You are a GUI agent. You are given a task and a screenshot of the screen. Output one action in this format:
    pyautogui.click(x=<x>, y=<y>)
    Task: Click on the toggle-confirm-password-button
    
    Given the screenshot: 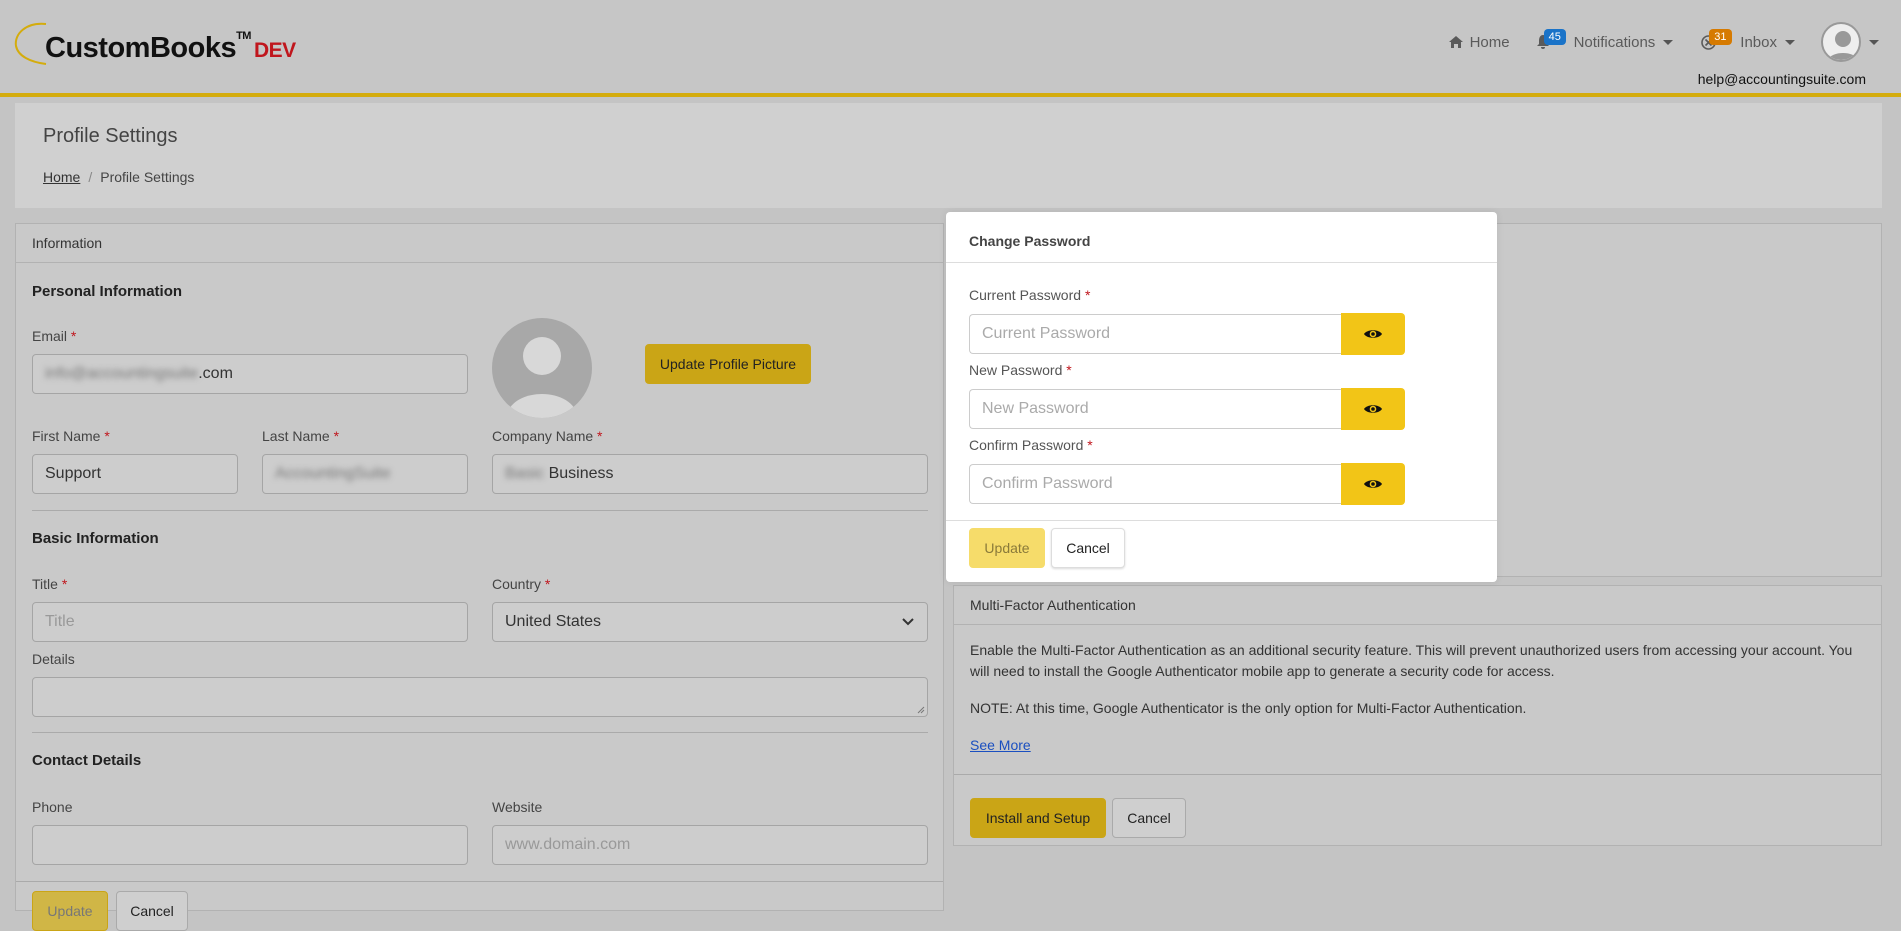 What is the action you would take?
    pyautogui.click(x=1373, y=484)
    